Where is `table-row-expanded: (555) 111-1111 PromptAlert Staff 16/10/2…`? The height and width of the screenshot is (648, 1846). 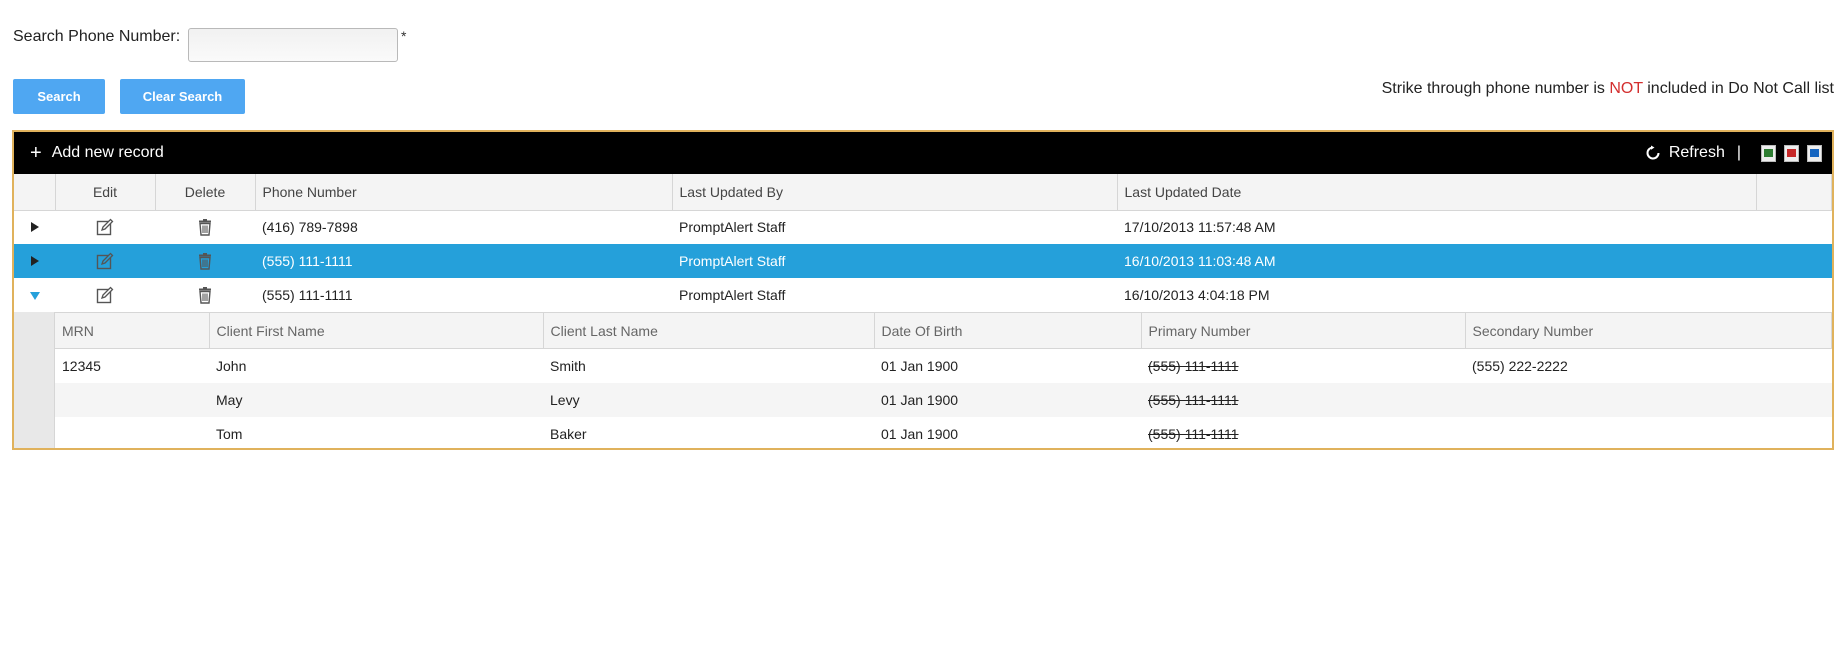
table-row-expanded: (555) 111-1111 PromptAlert Staff 16/10/2… is located at coordinates (923, 295).